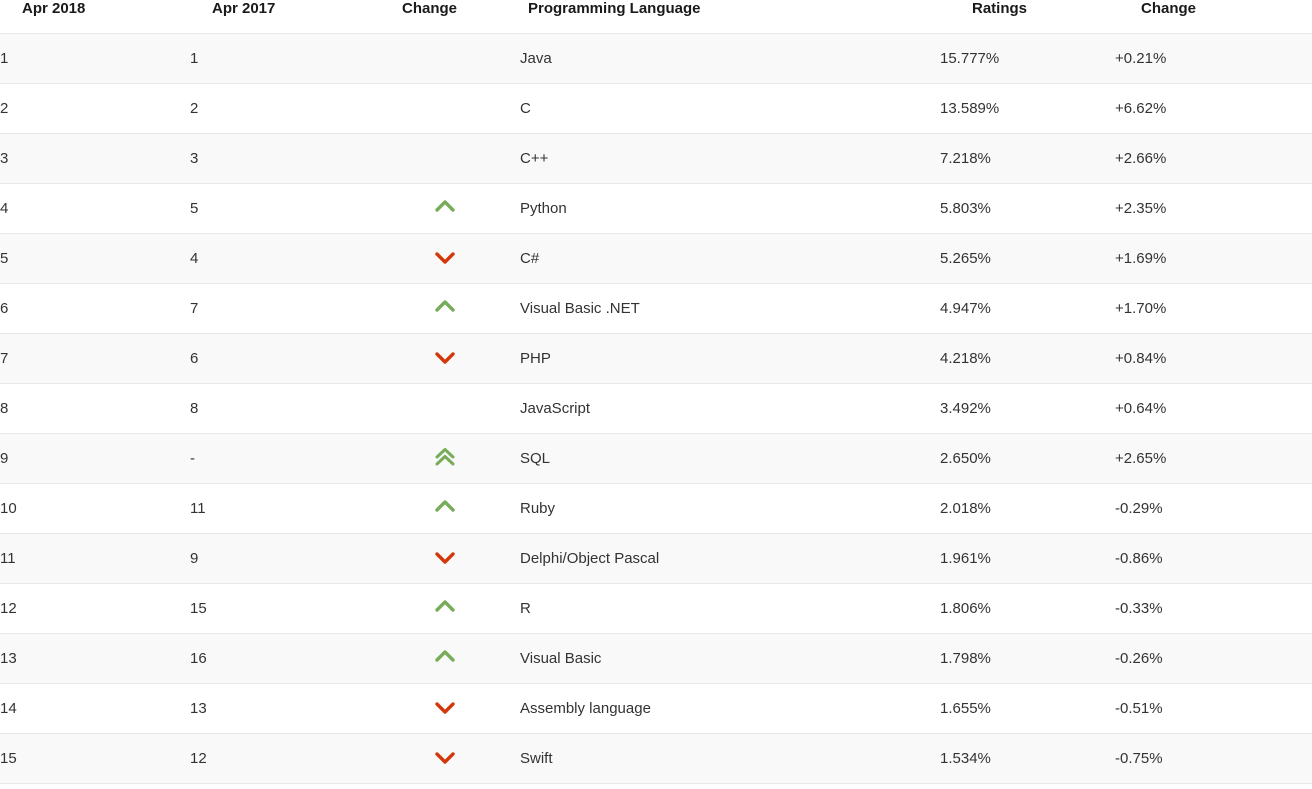 This screenshot has width=1312, height=789. Describe the element at coordinates (280, 58) in the screenshot. I see `cell-rank-previous: 1` at that location.